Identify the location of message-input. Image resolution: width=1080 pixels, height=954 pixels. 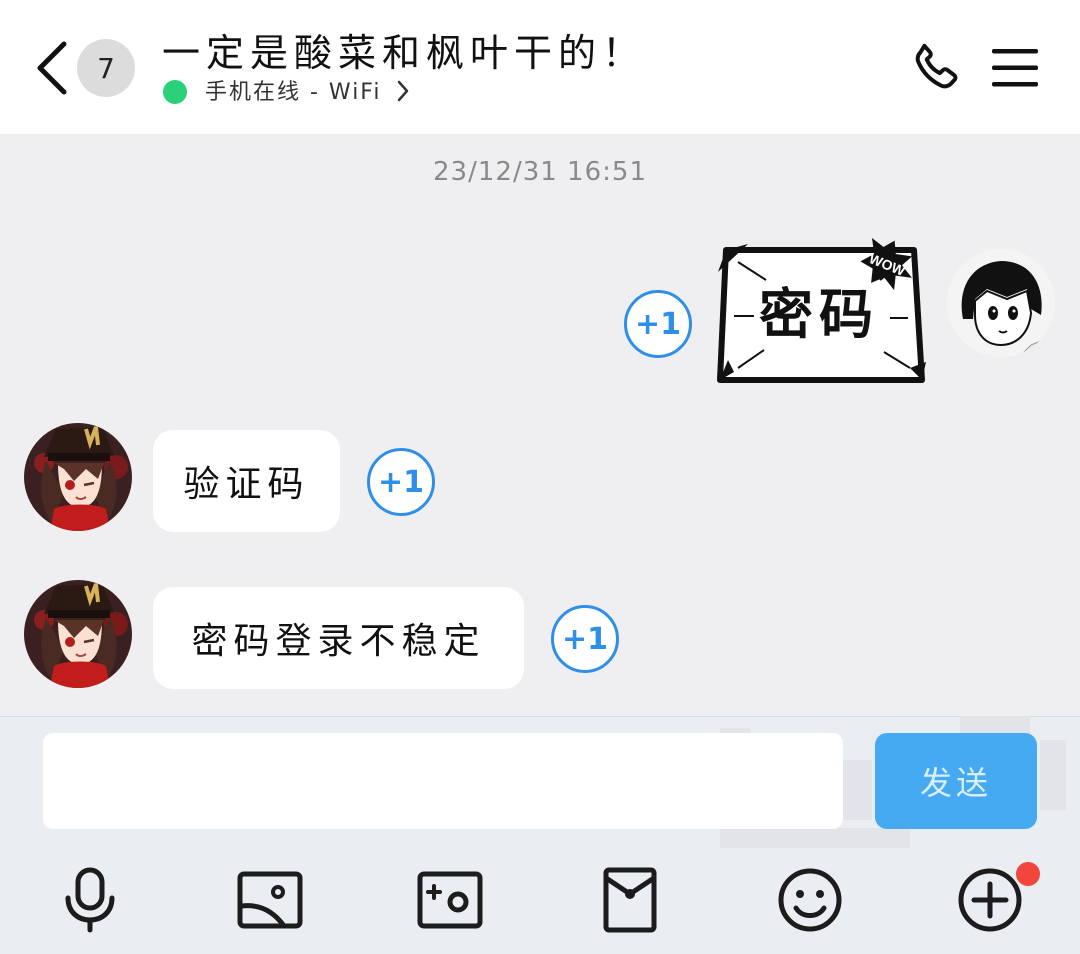
(443, 781).